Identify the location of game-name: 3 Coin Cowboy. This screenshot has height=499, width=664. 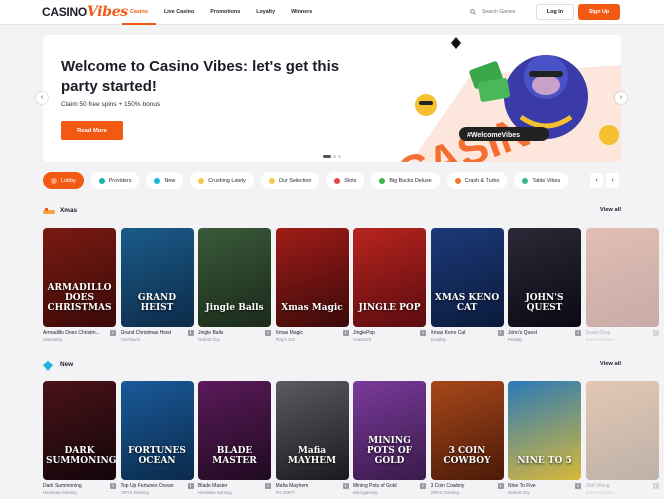
(463, 486).